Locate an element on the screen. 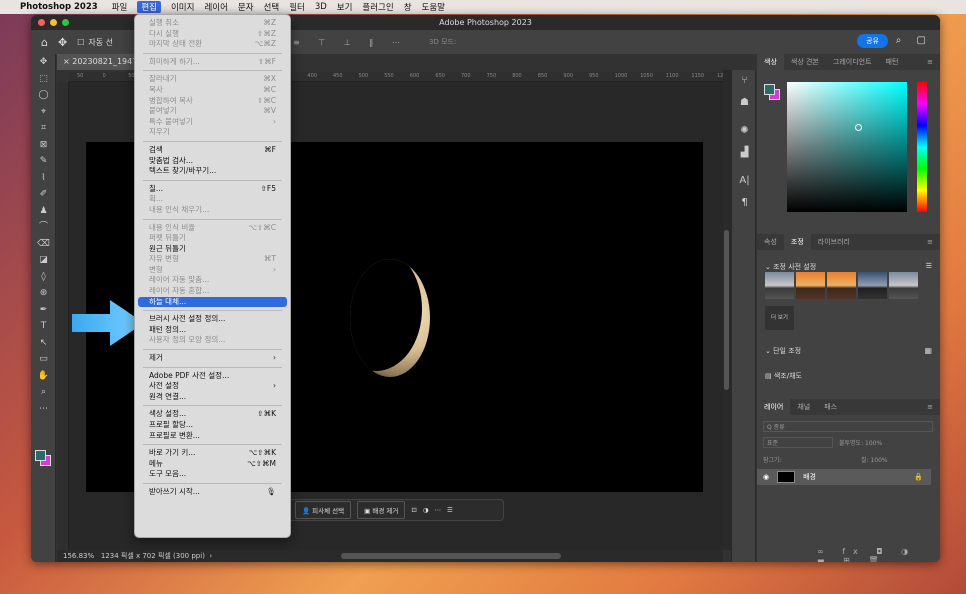 This screenshot has height=594, width=966. more-tool-icon: ⋯ is located at coordinates (43, 409).